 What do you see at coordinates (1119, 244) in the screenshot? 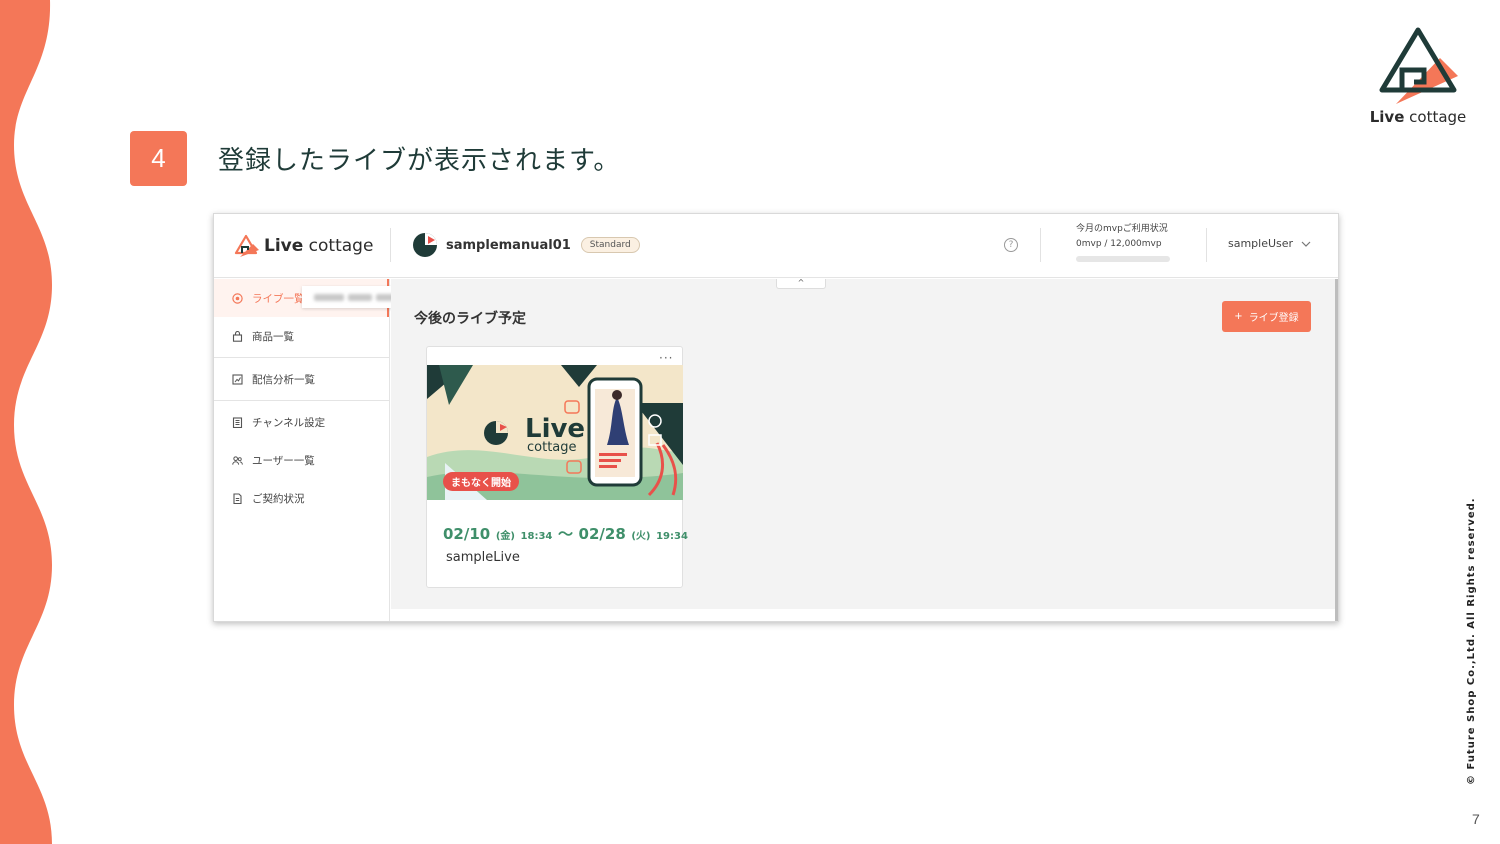
I see `usage-value: 0mvp / 12,000mvp` at bounding box center [1119, 244].